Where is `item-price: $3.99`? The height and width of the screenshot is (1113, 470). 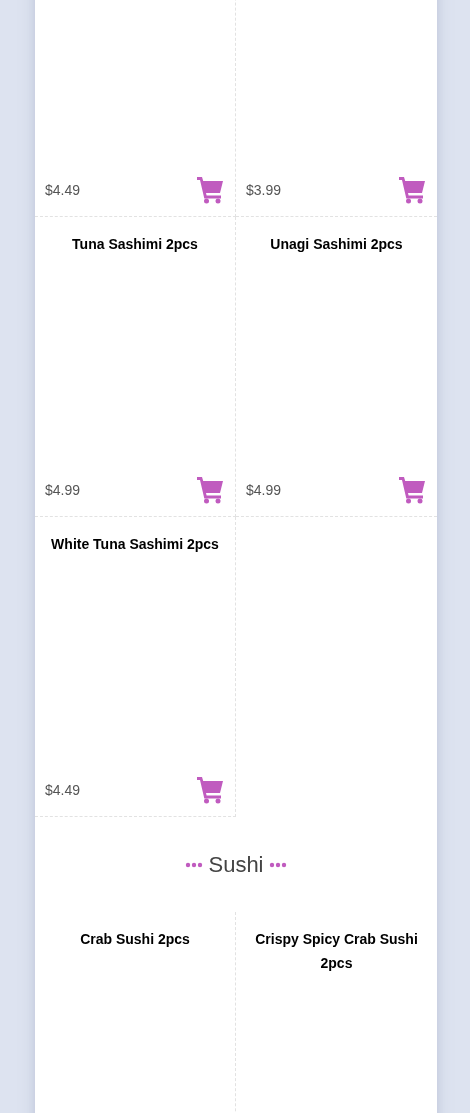 item-price: $3.99 is located at coordinates (264, 190).